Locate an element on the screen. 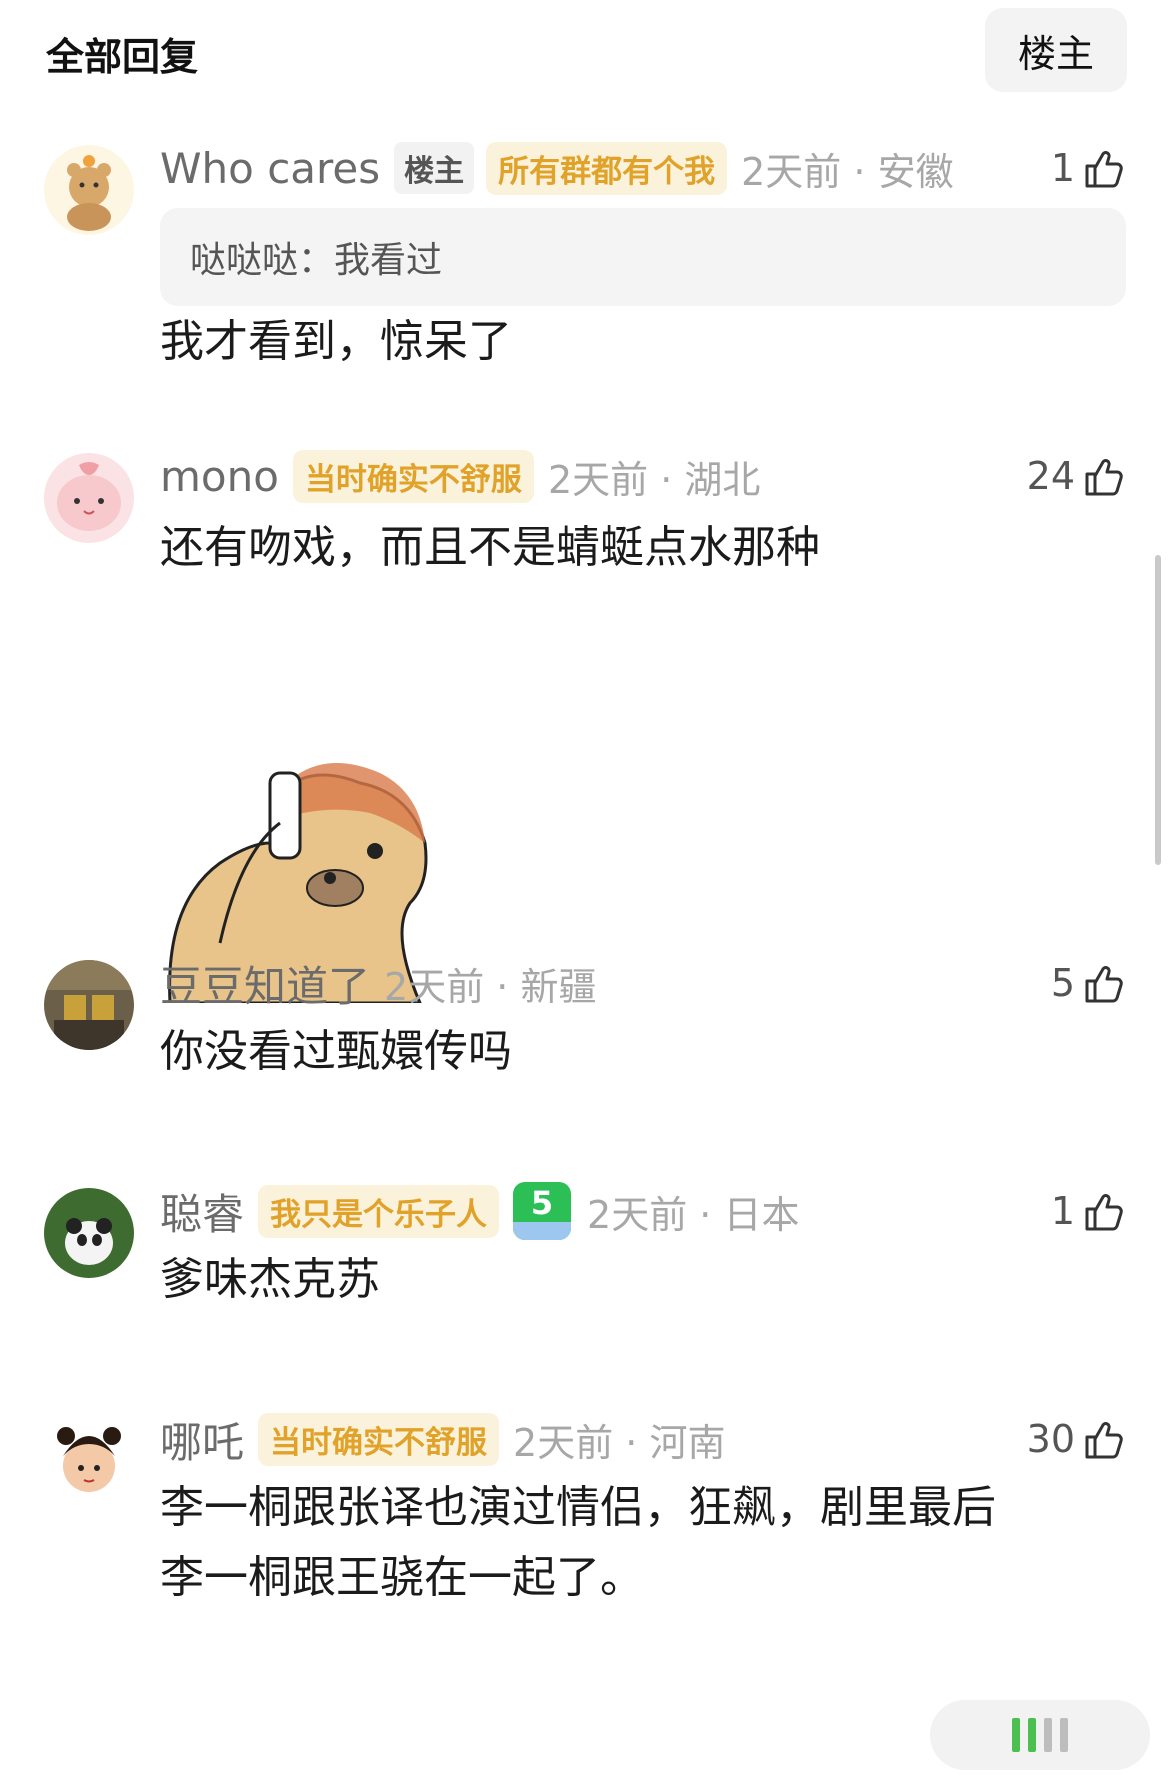 Image resolution: width=1169 pixels, height=1785 pixels. user-tag-badge: 所有群都有个我 is located at coordinates (607, 168).